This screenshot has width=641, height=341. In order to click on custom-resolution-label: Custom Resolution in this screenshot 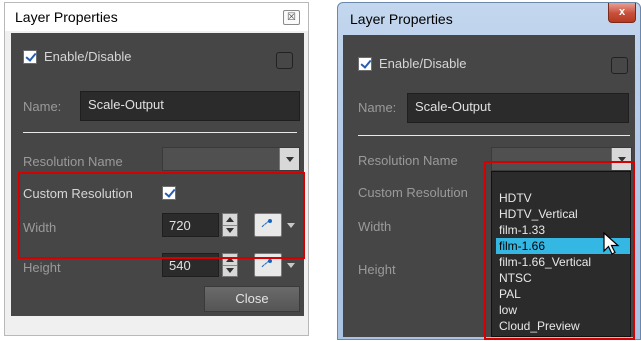, I will do `click(413, 192)`.